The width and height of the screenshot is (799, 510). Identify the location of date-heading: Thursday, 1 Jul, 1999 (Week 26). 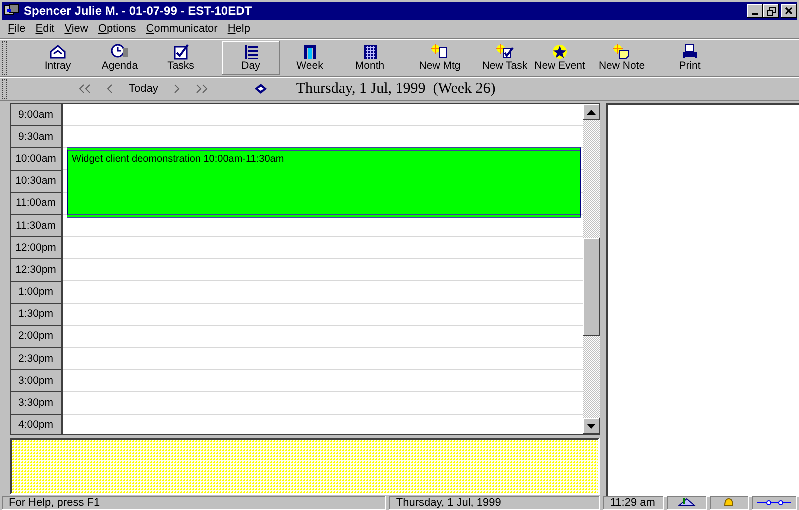
(396, 89).